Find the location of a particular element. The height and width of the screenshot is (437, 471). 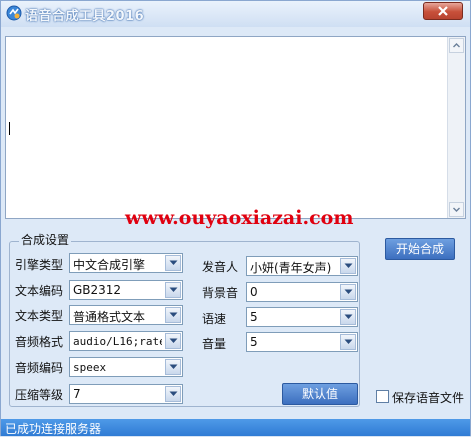

encoding-label: 文本编码 is located at coordinates (39, 291).